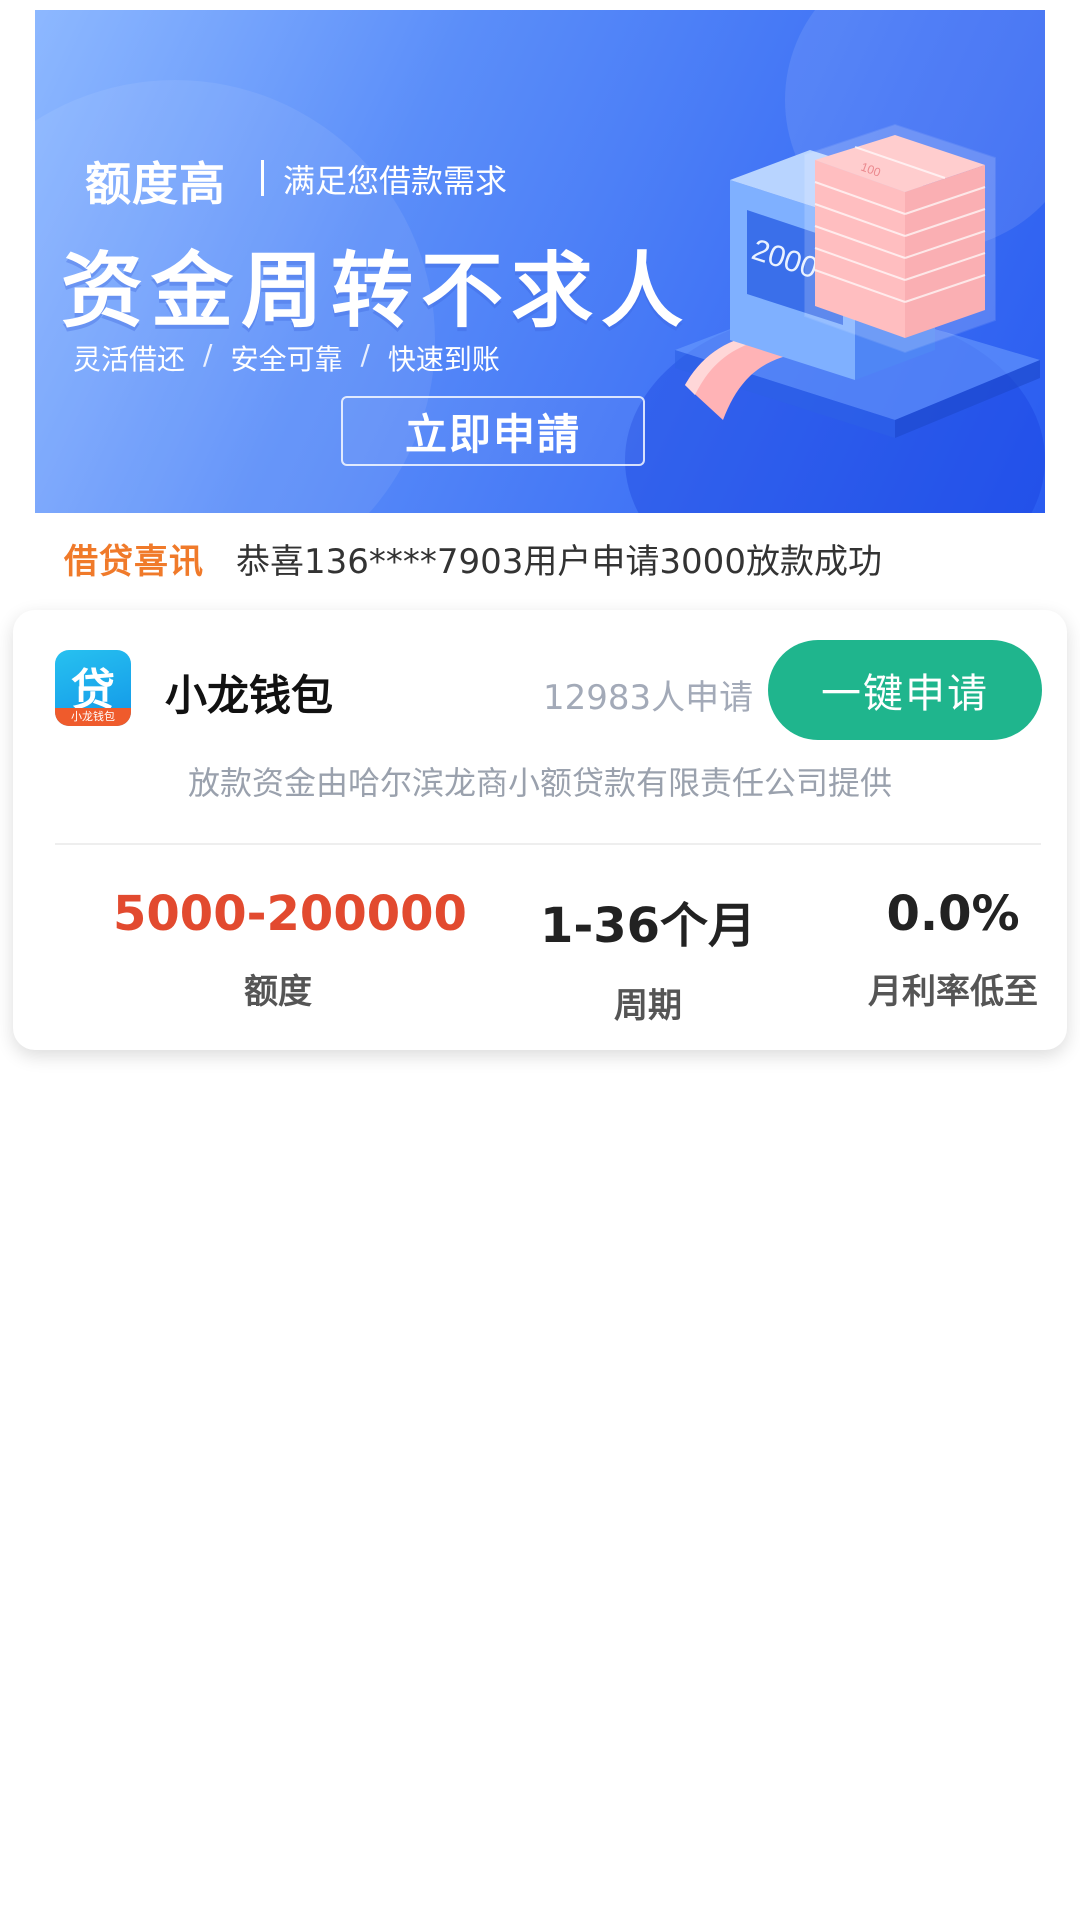 Image resolution: width=1080 pixels, height=1920 pixels. What do you see at coordinates (290, 914) in the screenshot?
I see `stat-amount-value: 5000-200000` at bounding box center [290, 914].